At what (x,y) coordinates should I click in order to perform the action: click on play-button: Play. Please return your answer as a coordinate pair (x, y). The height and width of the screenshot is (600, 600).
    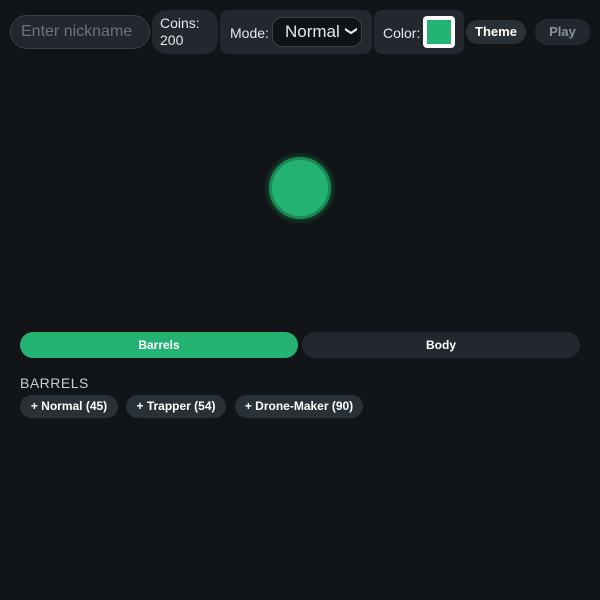
    Looking at the image, I should click on (562, 32).